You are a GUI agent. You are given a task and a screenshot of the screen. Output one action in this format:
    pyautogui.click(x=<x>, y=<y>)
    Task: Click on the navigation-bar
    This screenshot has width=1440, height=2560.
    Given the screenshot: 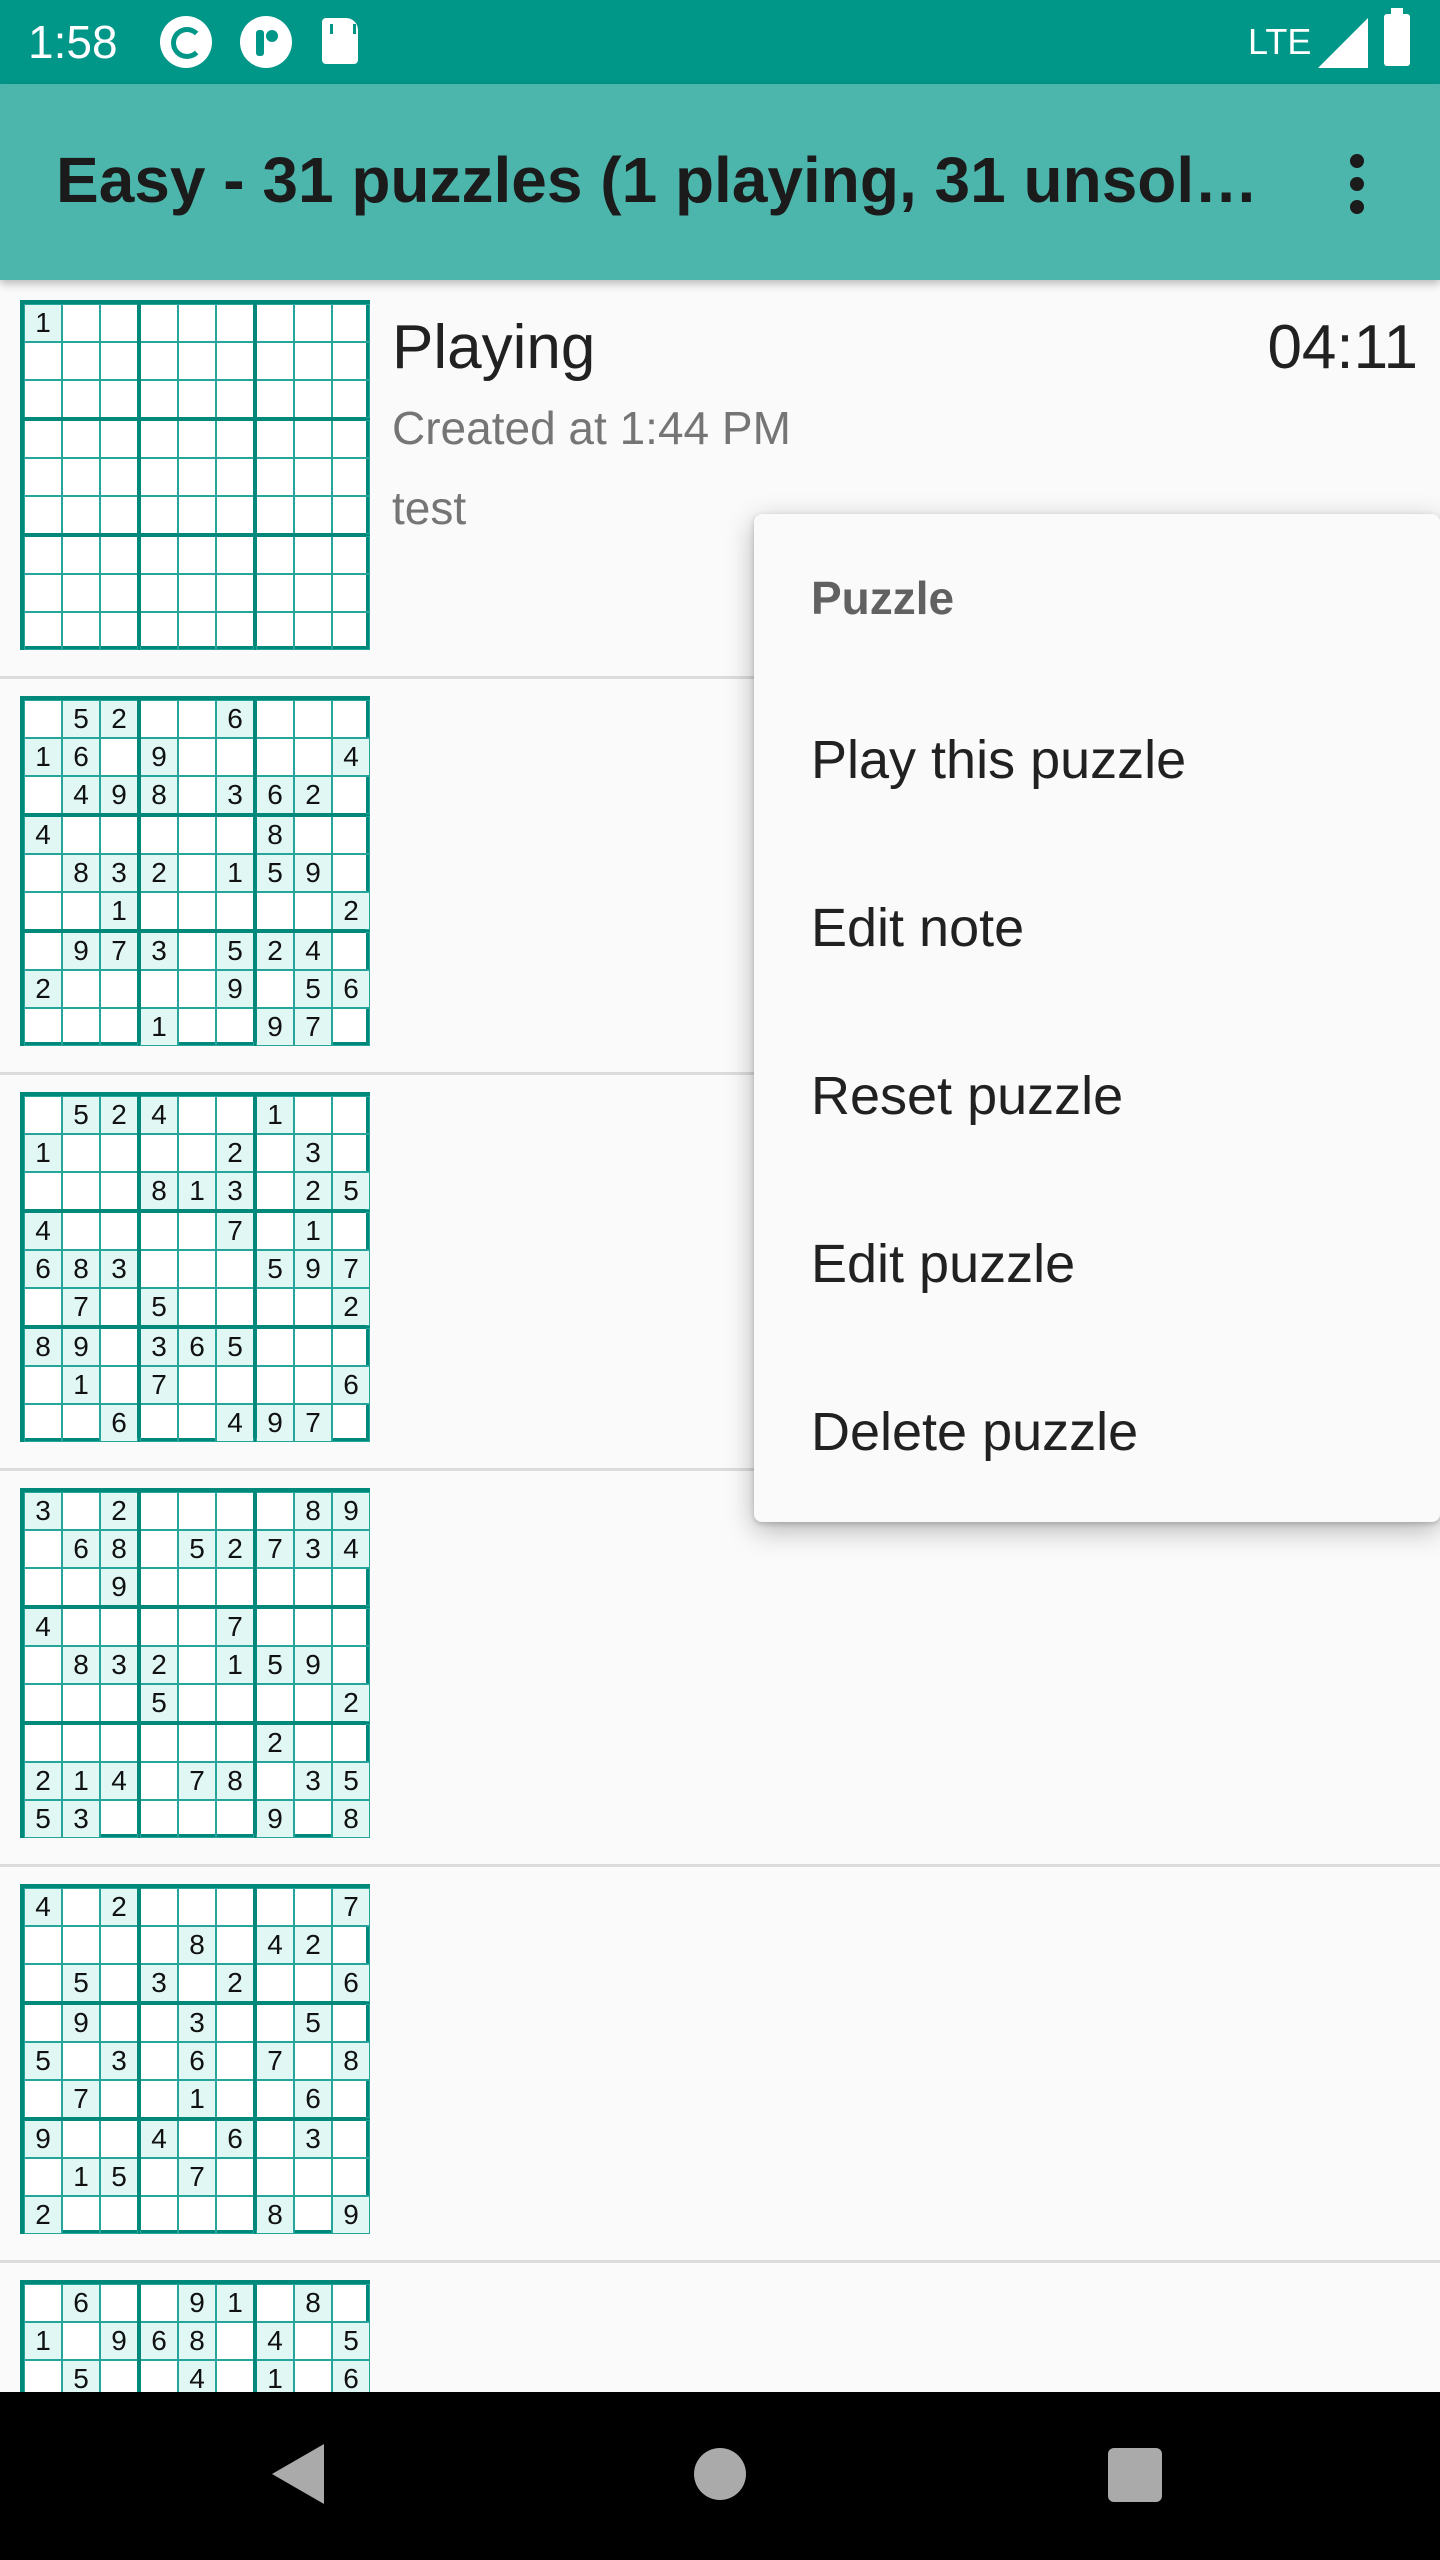 What is the action you would take?
    pyautogui.click(x=720, y=2476)
    